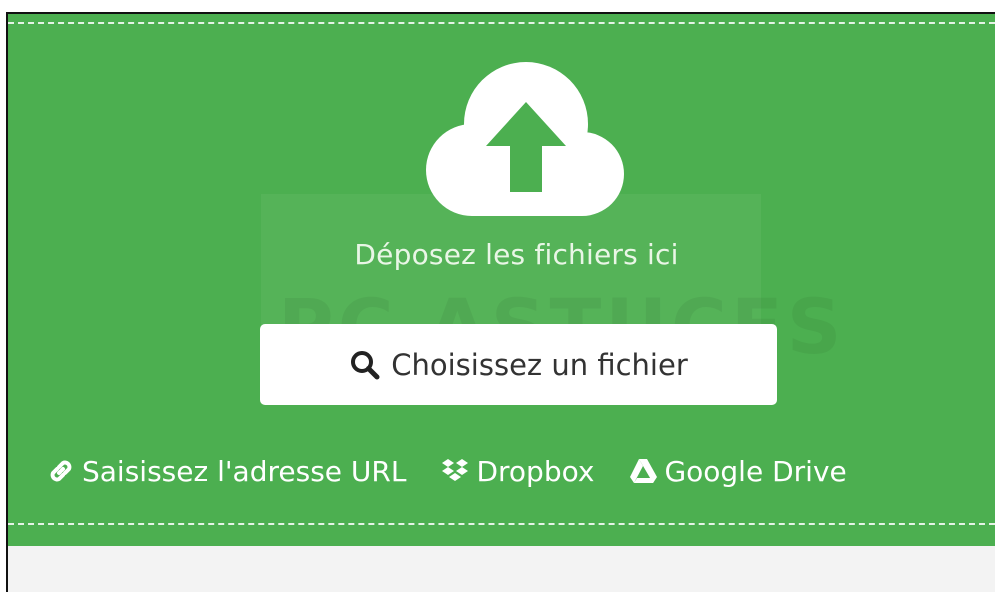 Image resolution: width=995 pixels, height=592 pixels. Describe the element at coordinates (516, 254) in the screenshot. I see `drop-files-text: Déposez les fichiers ici` at that location.